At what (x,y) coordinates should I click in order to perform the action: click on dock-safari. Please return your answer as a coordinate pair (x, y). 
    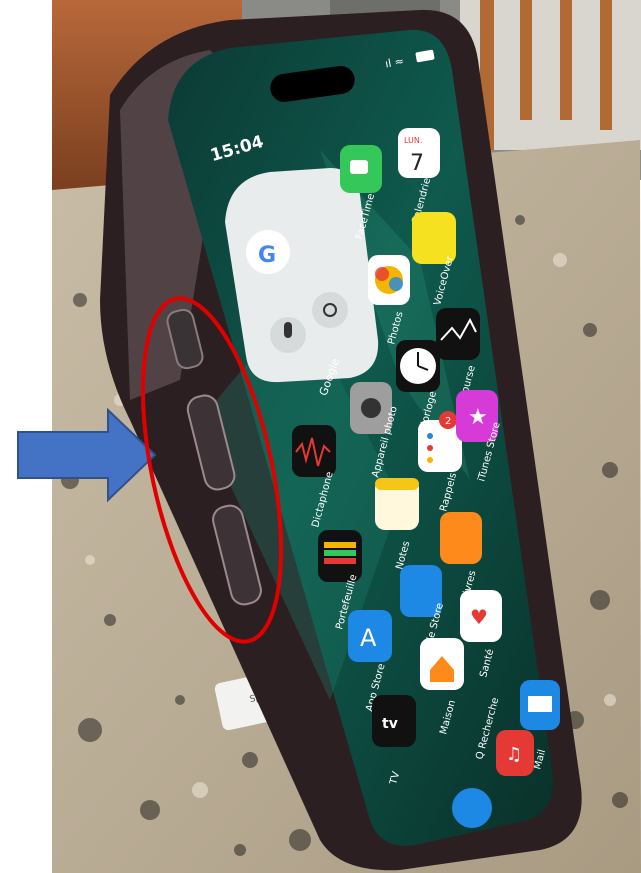
    Looking at the image, I should click on (472, 808).